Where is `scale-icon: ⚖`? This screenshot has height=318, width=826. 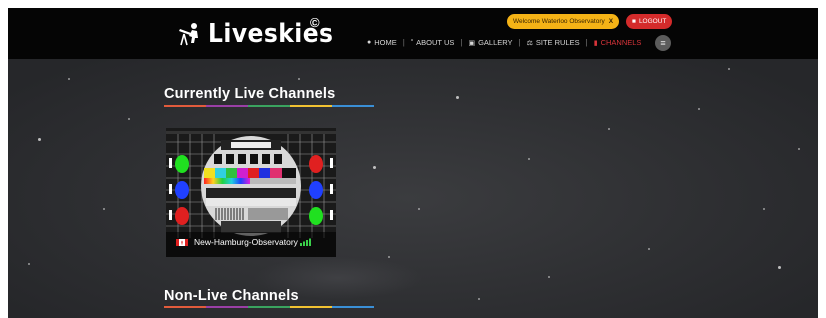
scale-icon: ⚖ is located at coordinates (529, 43).